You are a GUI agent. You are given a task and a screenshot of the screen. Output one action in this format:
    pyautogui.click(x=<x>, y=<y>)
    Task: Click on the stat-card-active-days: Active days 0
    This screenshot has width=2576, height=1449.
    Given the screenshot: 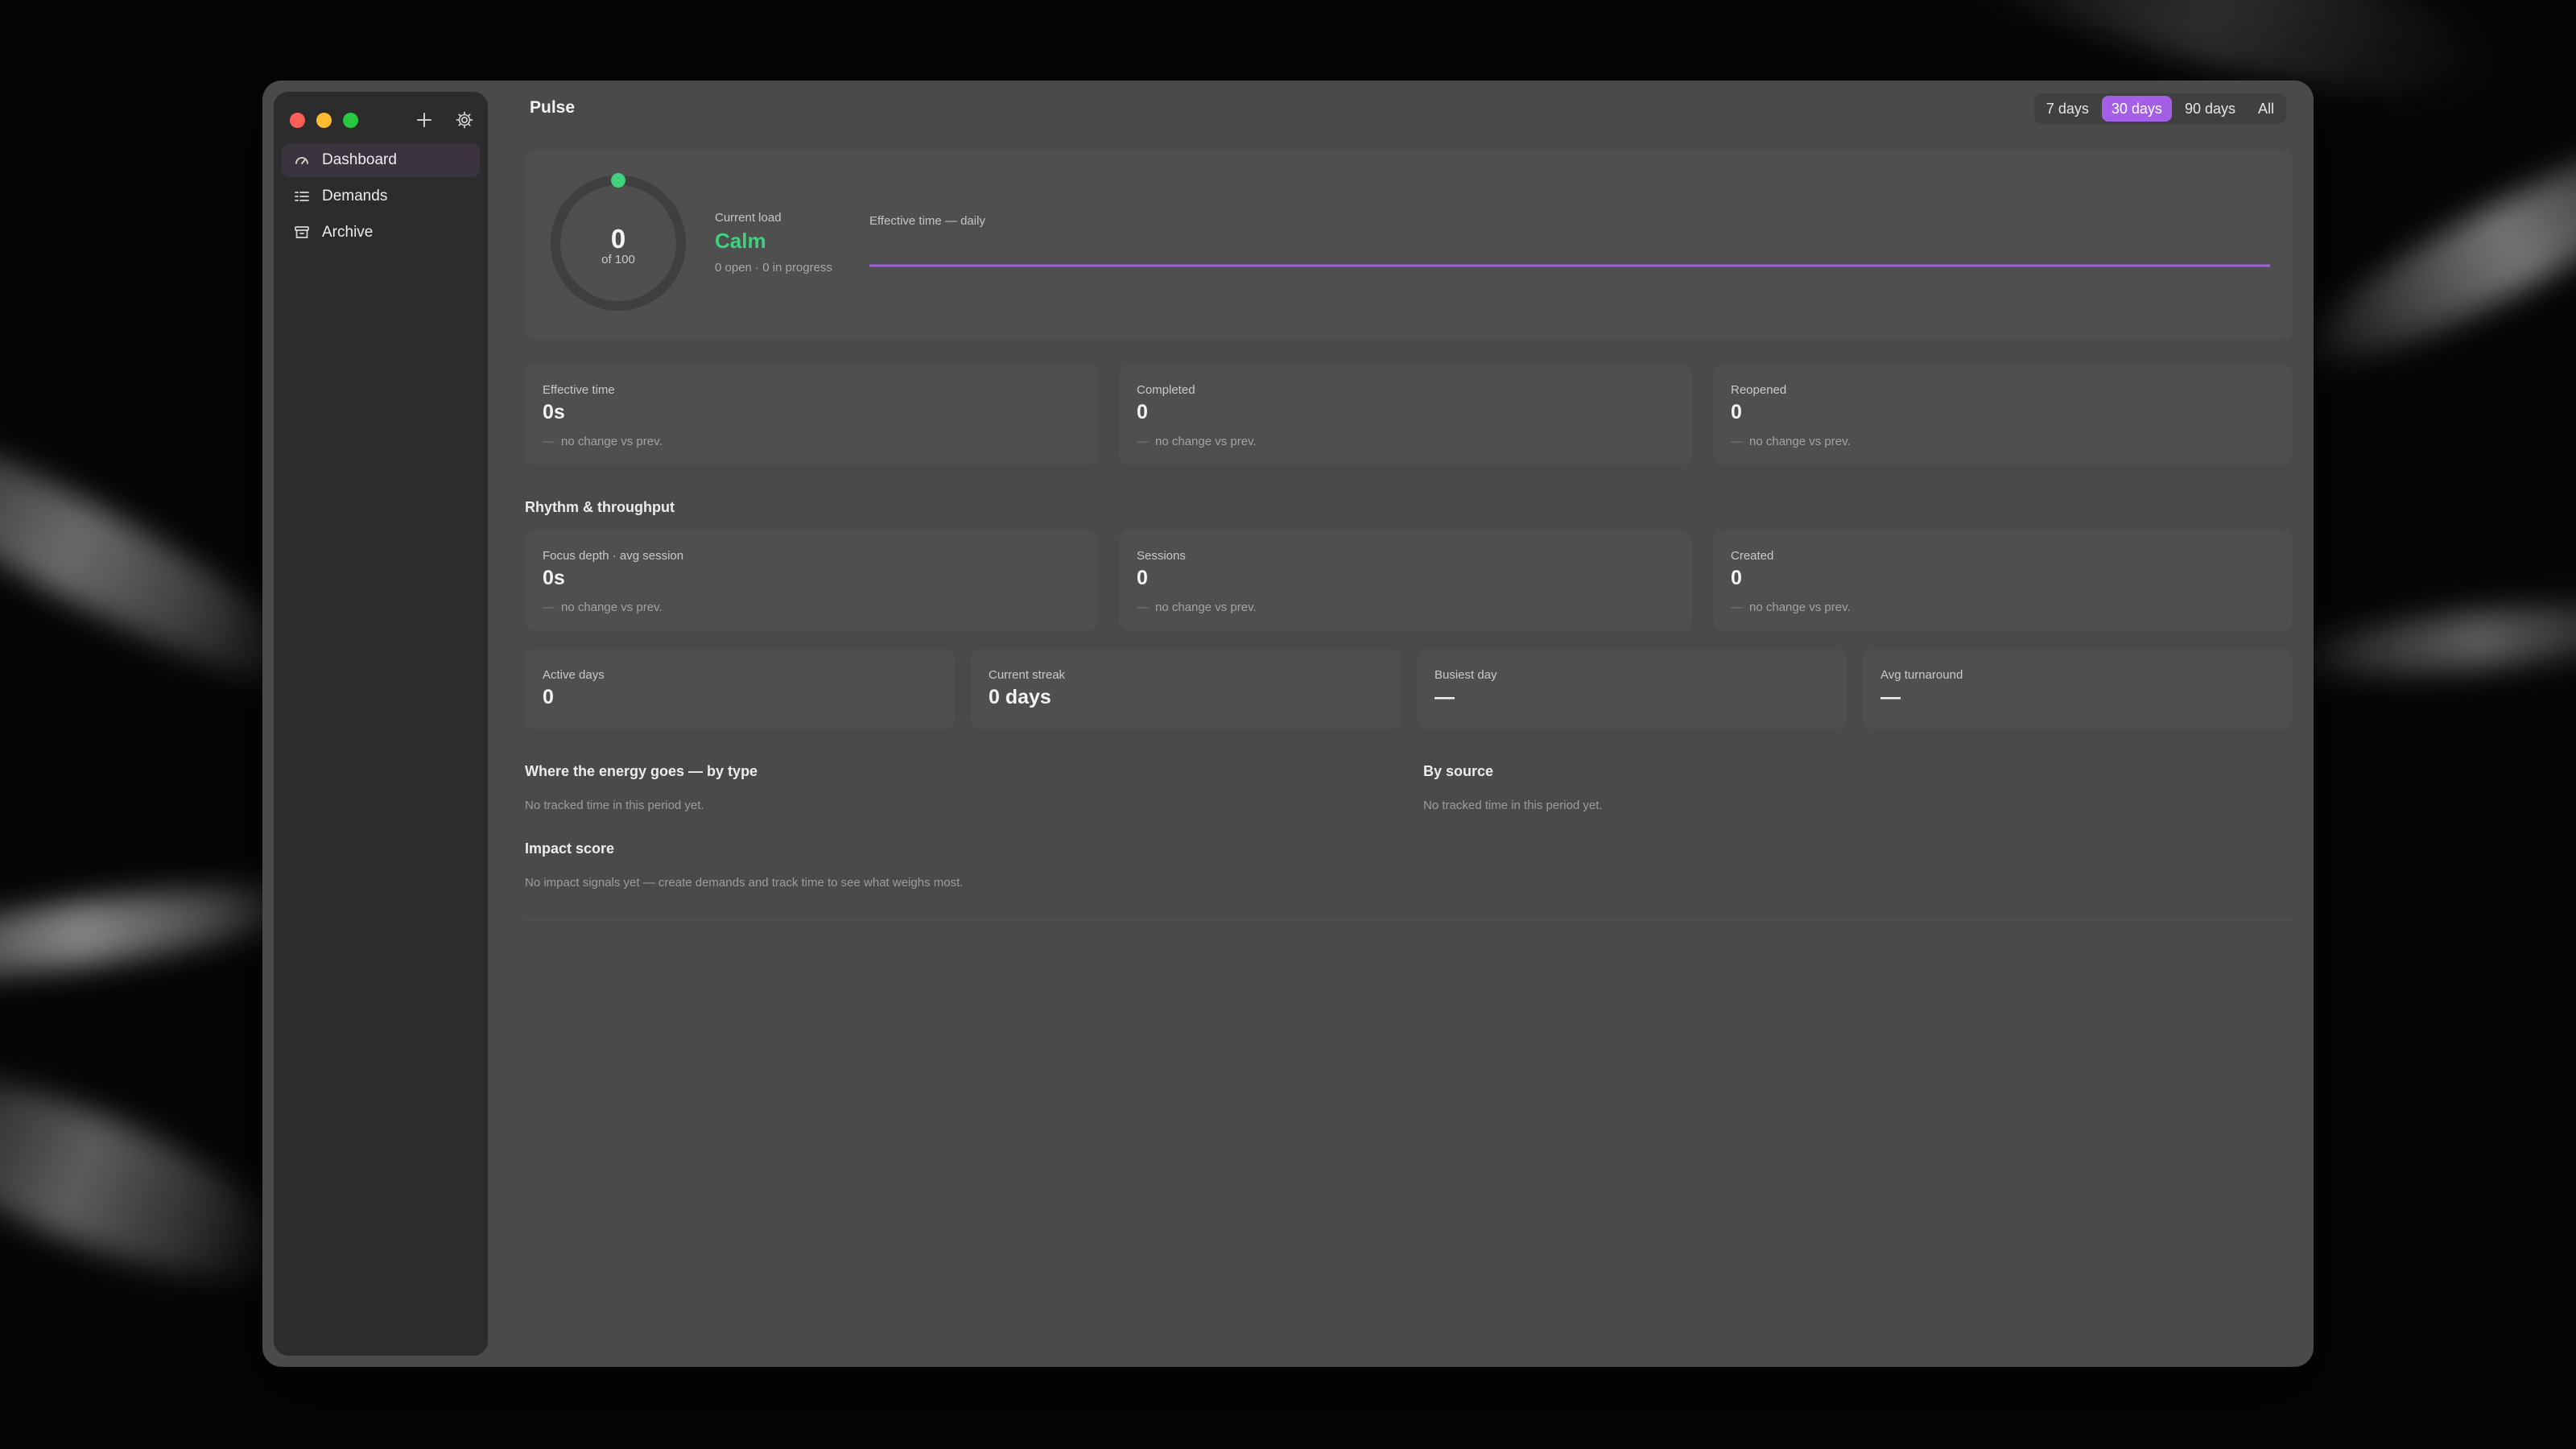 What is the action you would take?
    pyautogui.click(x=740, y=689)
    